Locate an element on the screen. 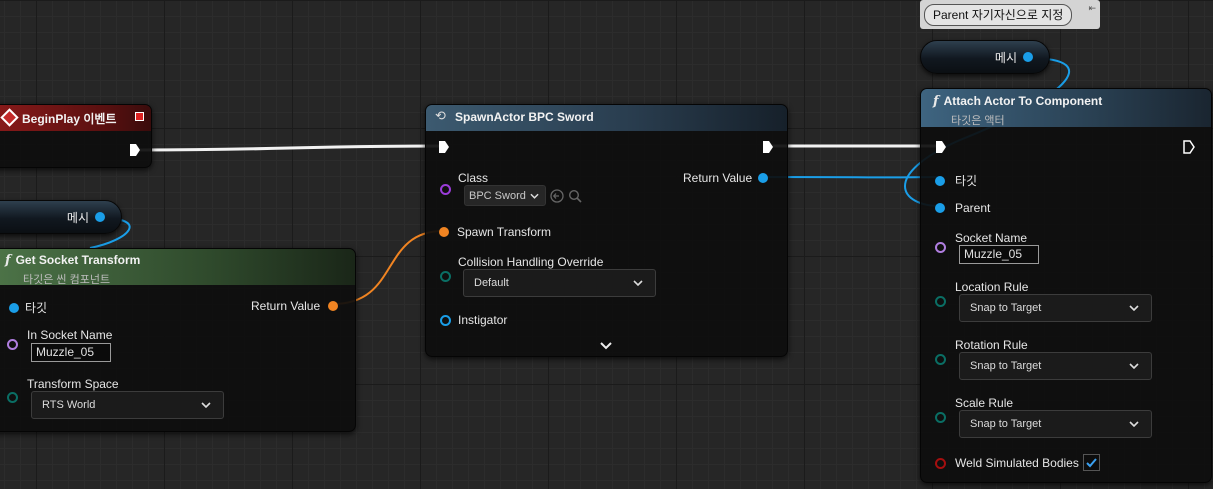  spawn-return-pin: Return Value is located at coordinates (726, 178).